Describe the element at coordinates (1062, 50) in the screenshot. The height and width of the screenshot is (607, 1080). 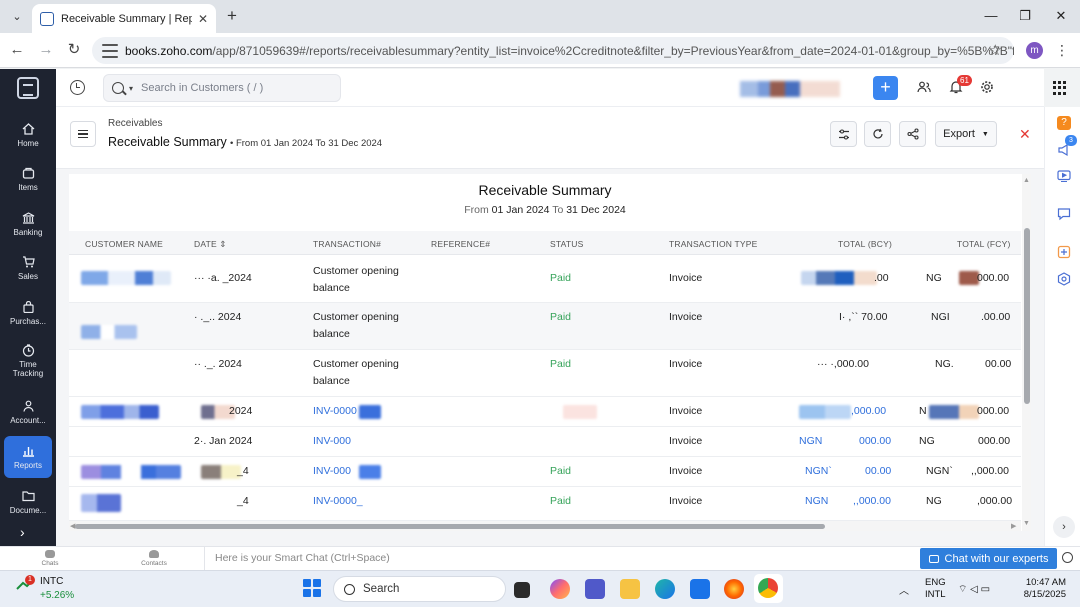
I see `browser-menu-kebab-icon: ⋮` at that location.